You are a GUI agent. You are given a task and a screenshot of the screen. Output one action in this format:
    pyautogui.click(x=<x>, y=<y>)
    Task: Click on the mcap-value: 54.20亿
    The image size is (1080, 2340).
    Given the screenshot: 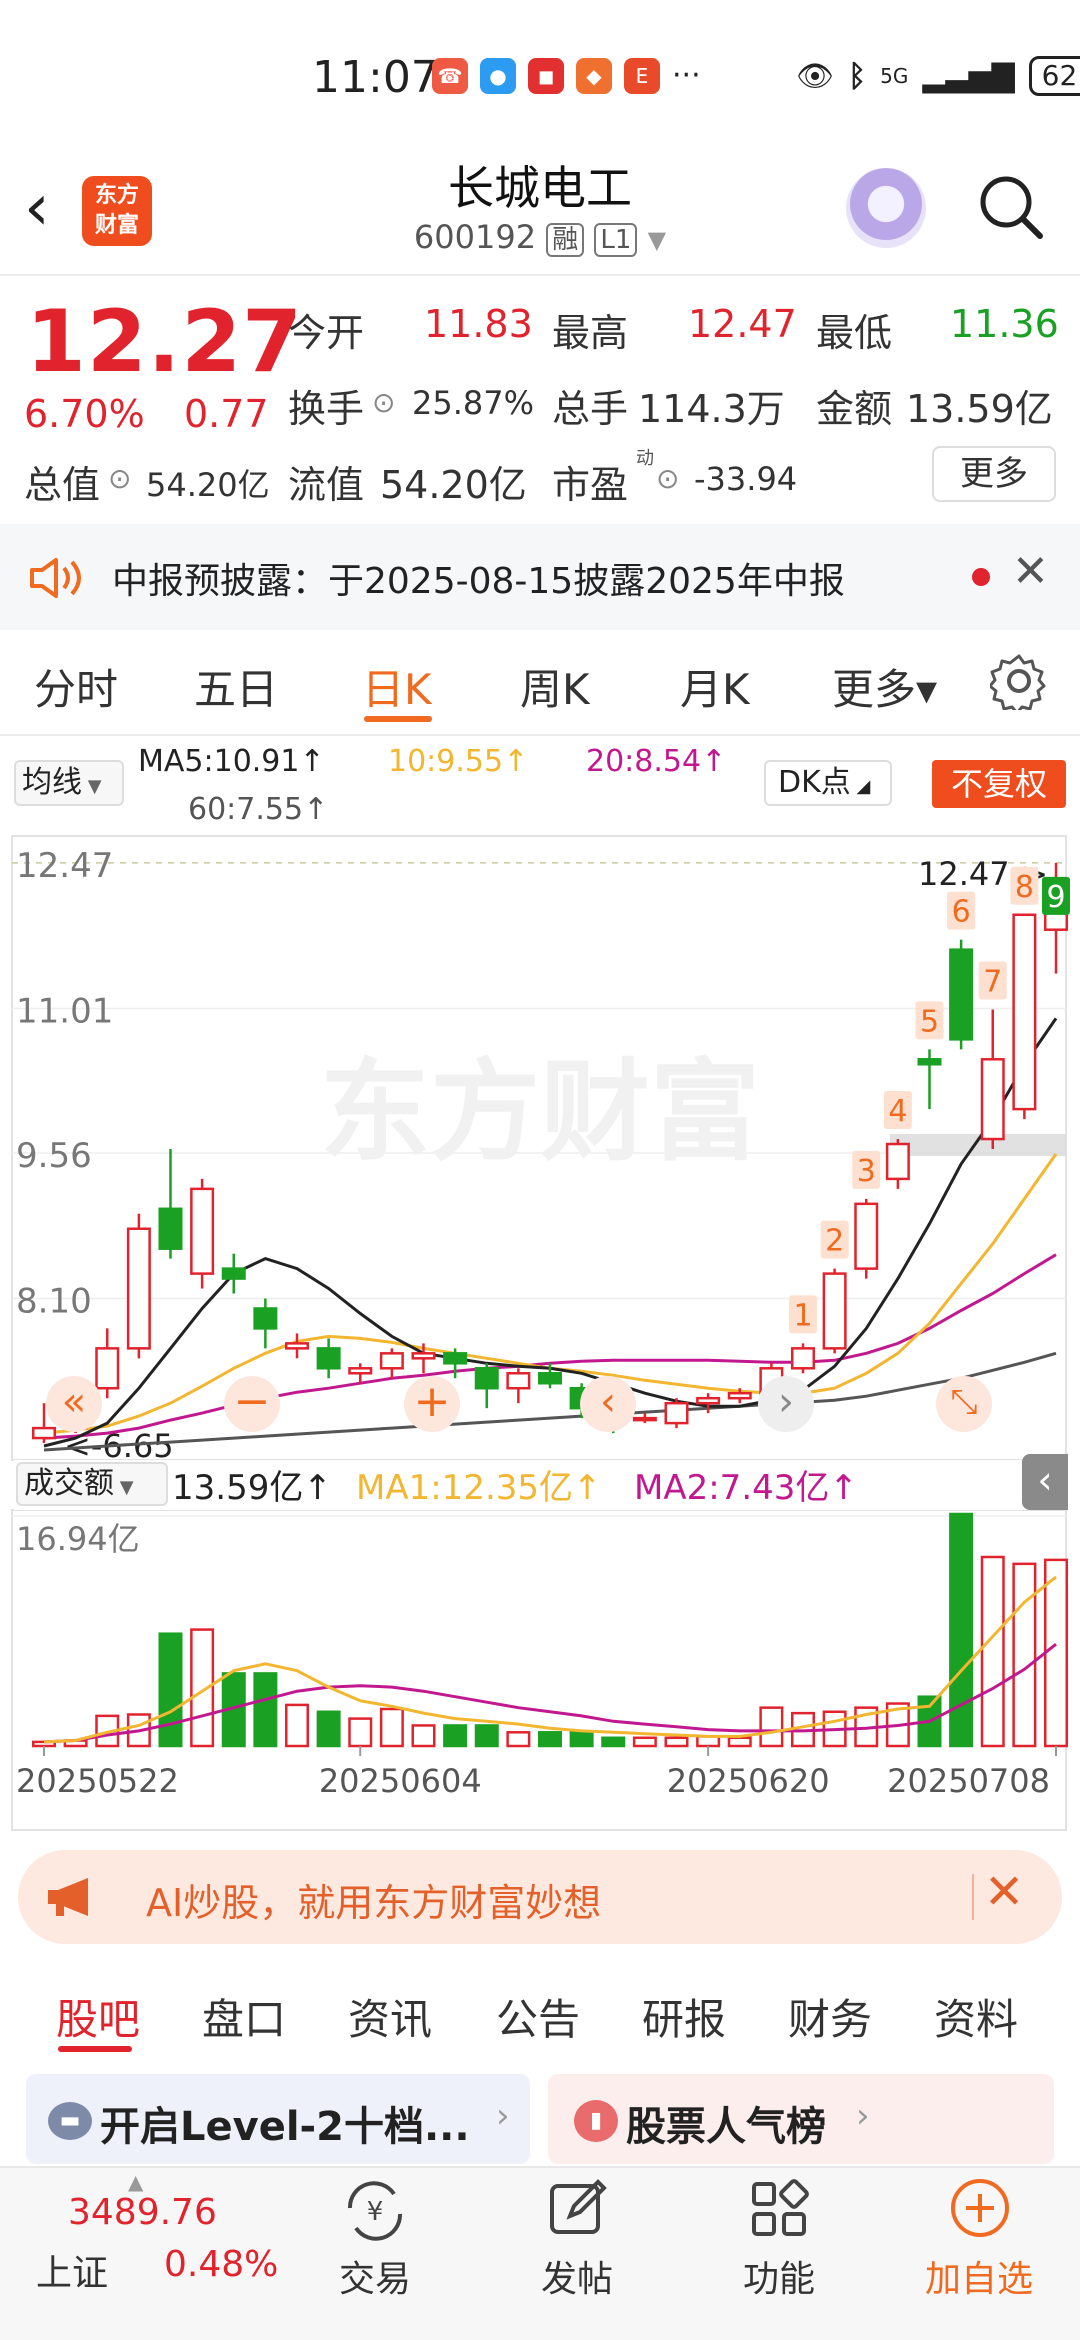 What is the action you would take?
    pyautogui.click(x=208, y=485)
    